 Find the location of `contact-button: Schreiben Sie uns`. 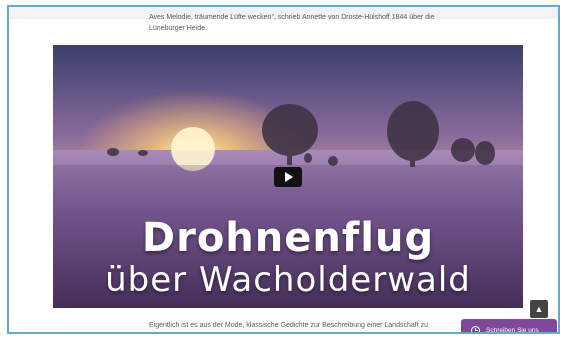

contact-button: Schreiben Sie uns is located at coordinates (509, 326).